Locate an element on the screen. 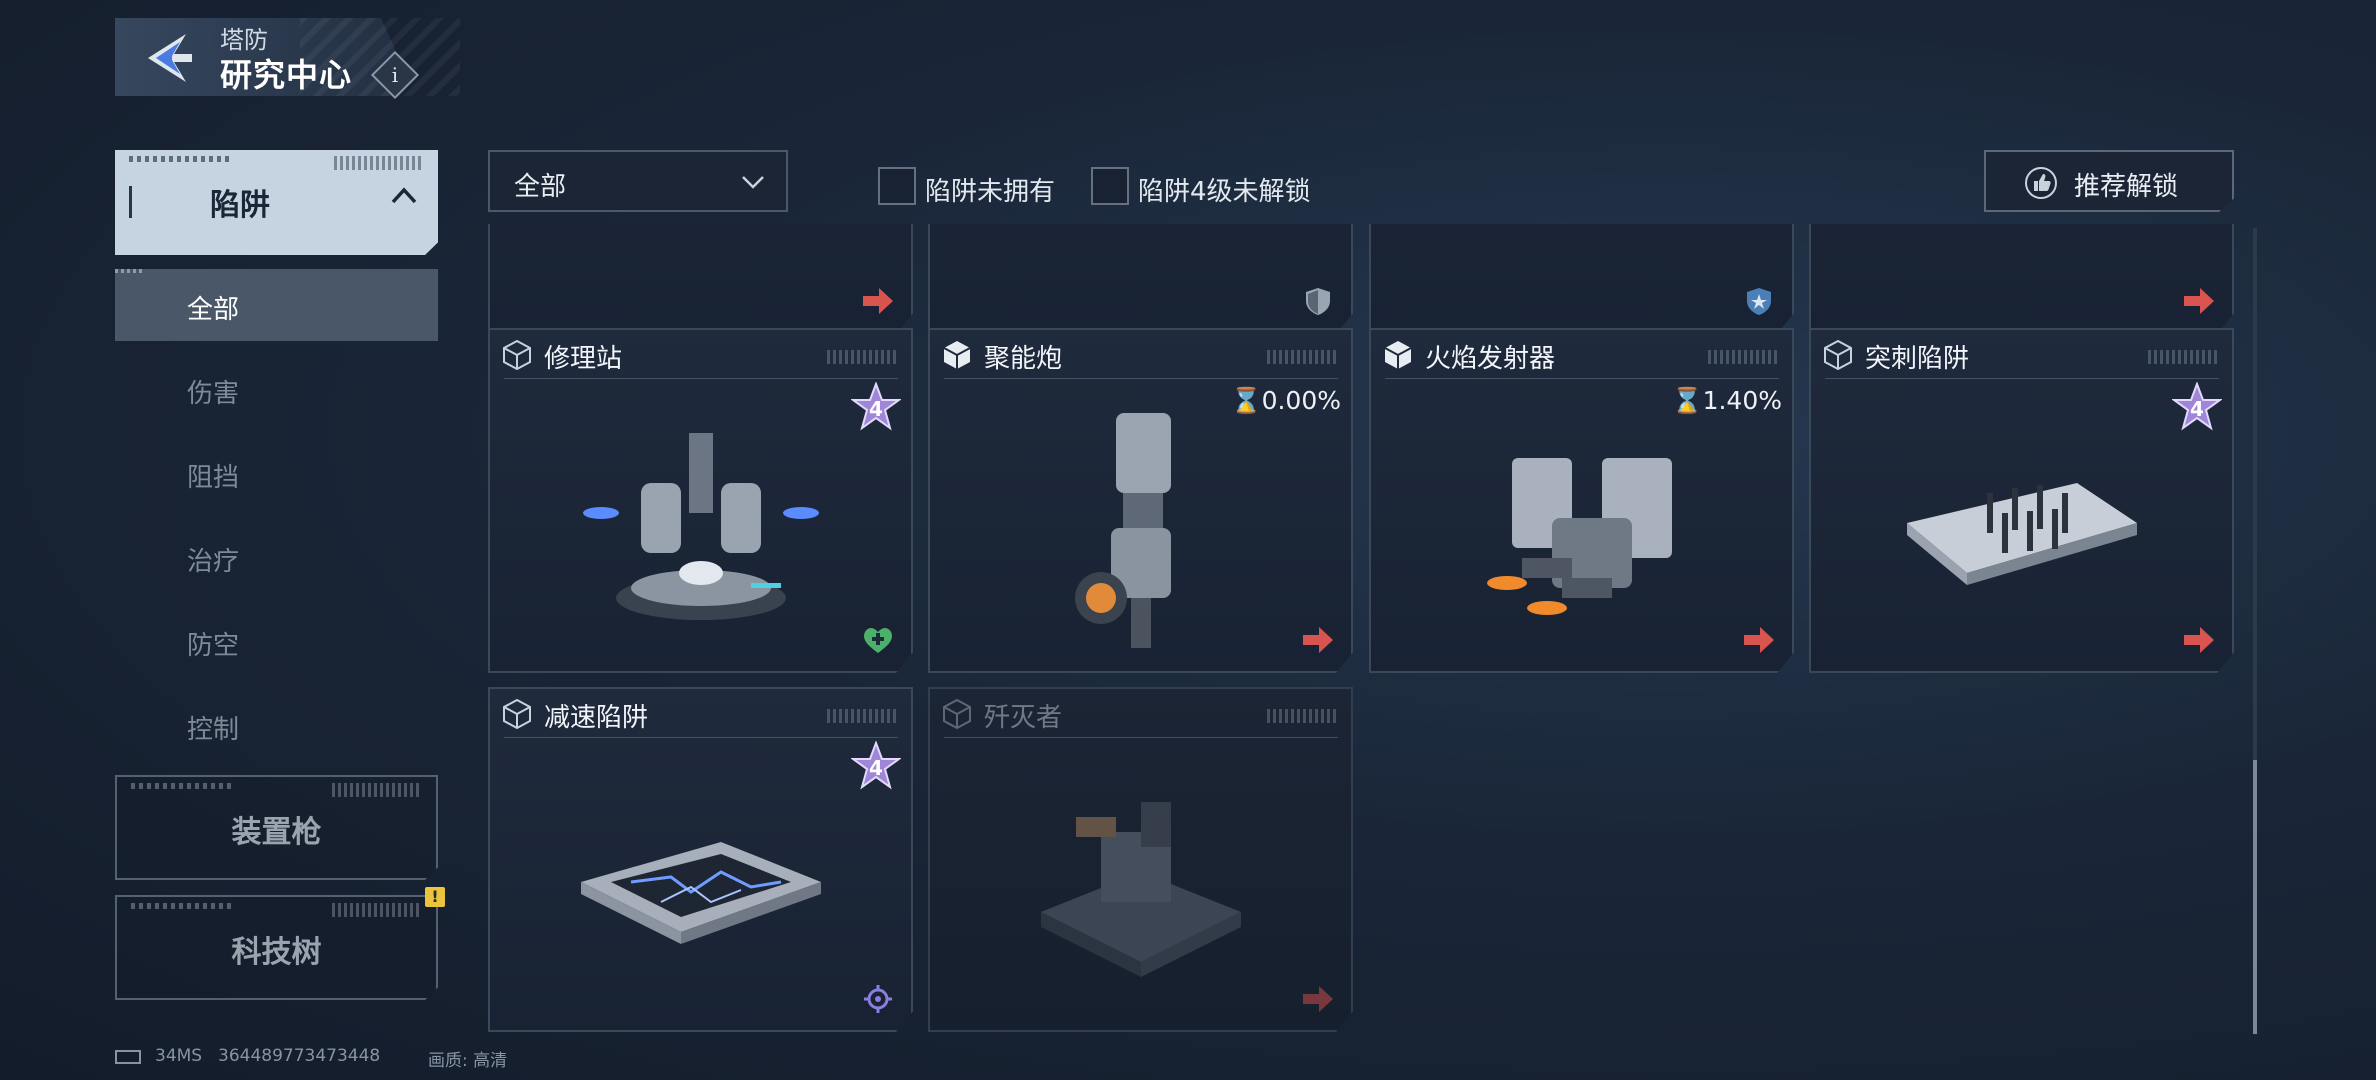  recommend-unlock-button: 推荐解锁 is located at coordinates (2109, 181).